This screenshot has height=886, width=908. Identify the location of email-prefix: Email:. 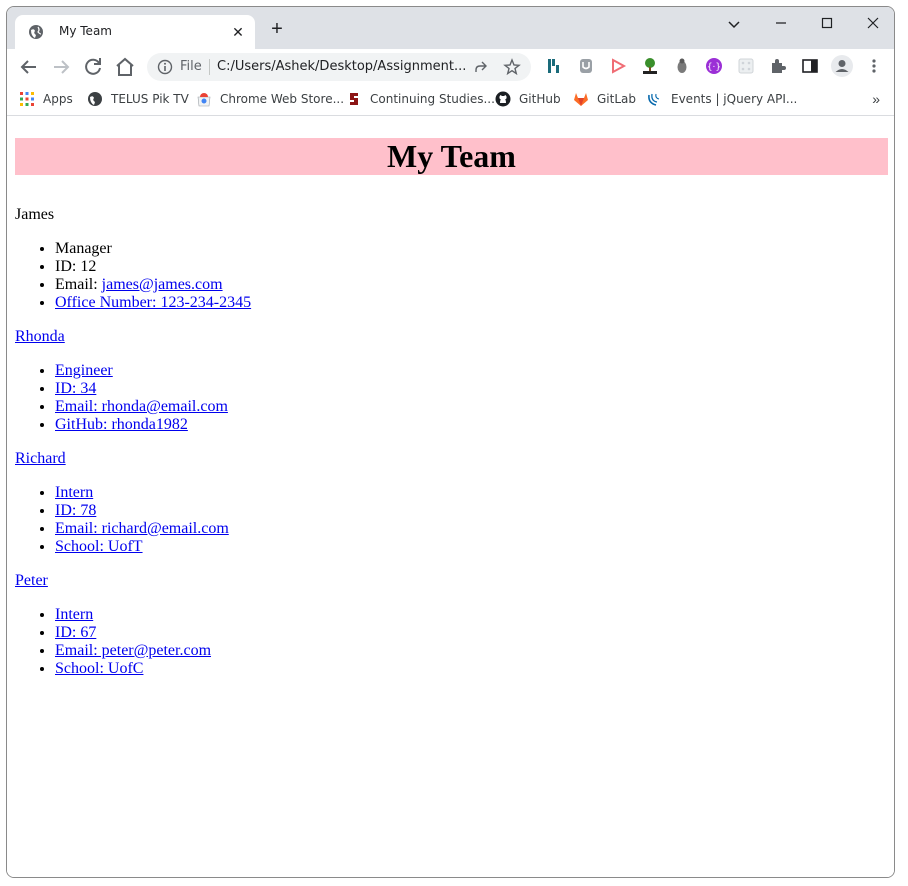
(78, 284).